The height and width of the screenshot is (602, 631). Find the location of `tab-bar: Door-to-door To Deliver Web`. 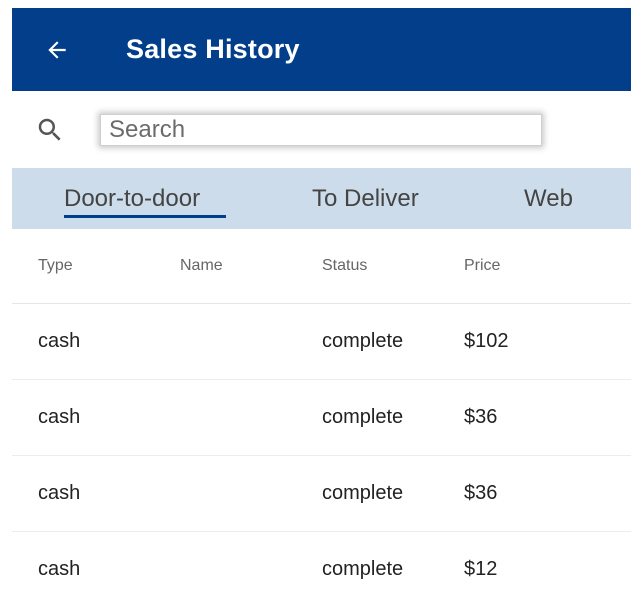

tab-bar: Door-to-door To Deliver Web is located at coordinates (321, 198).